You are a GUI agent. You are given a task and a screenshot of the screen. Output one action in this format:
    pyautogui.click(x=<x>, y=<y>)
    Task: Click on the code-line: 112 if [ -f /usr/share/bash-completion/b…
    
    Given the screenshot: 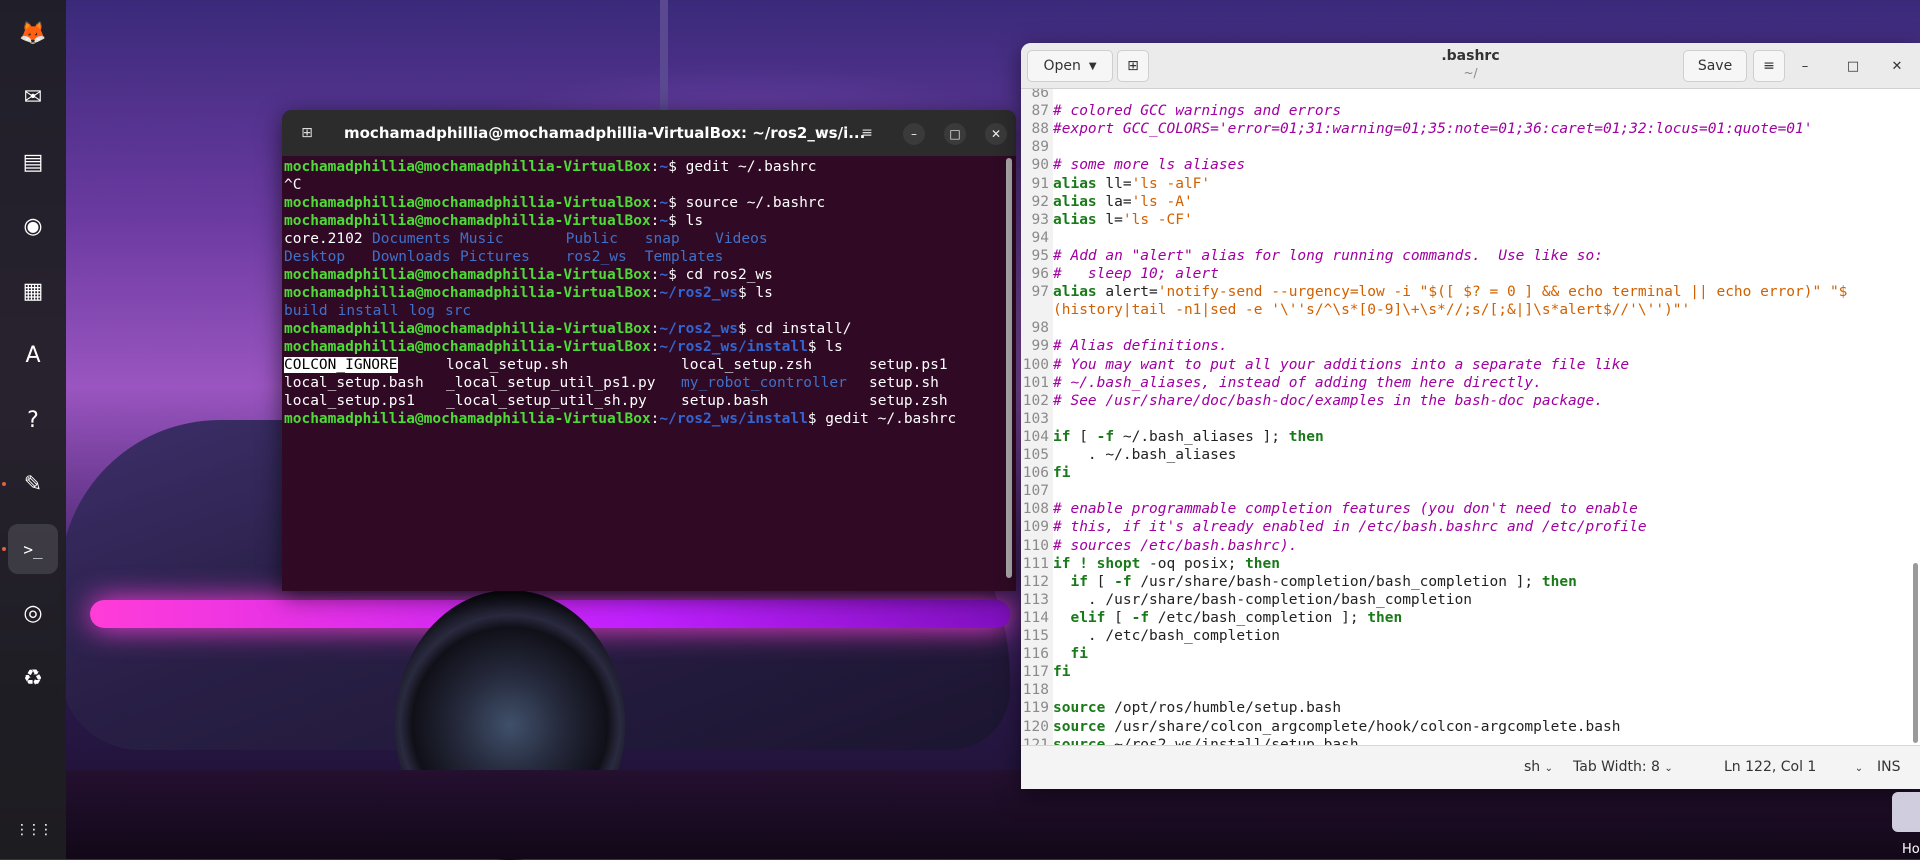 What is the action you would take?
    pyautogui.click(x=1470, y=582)
    